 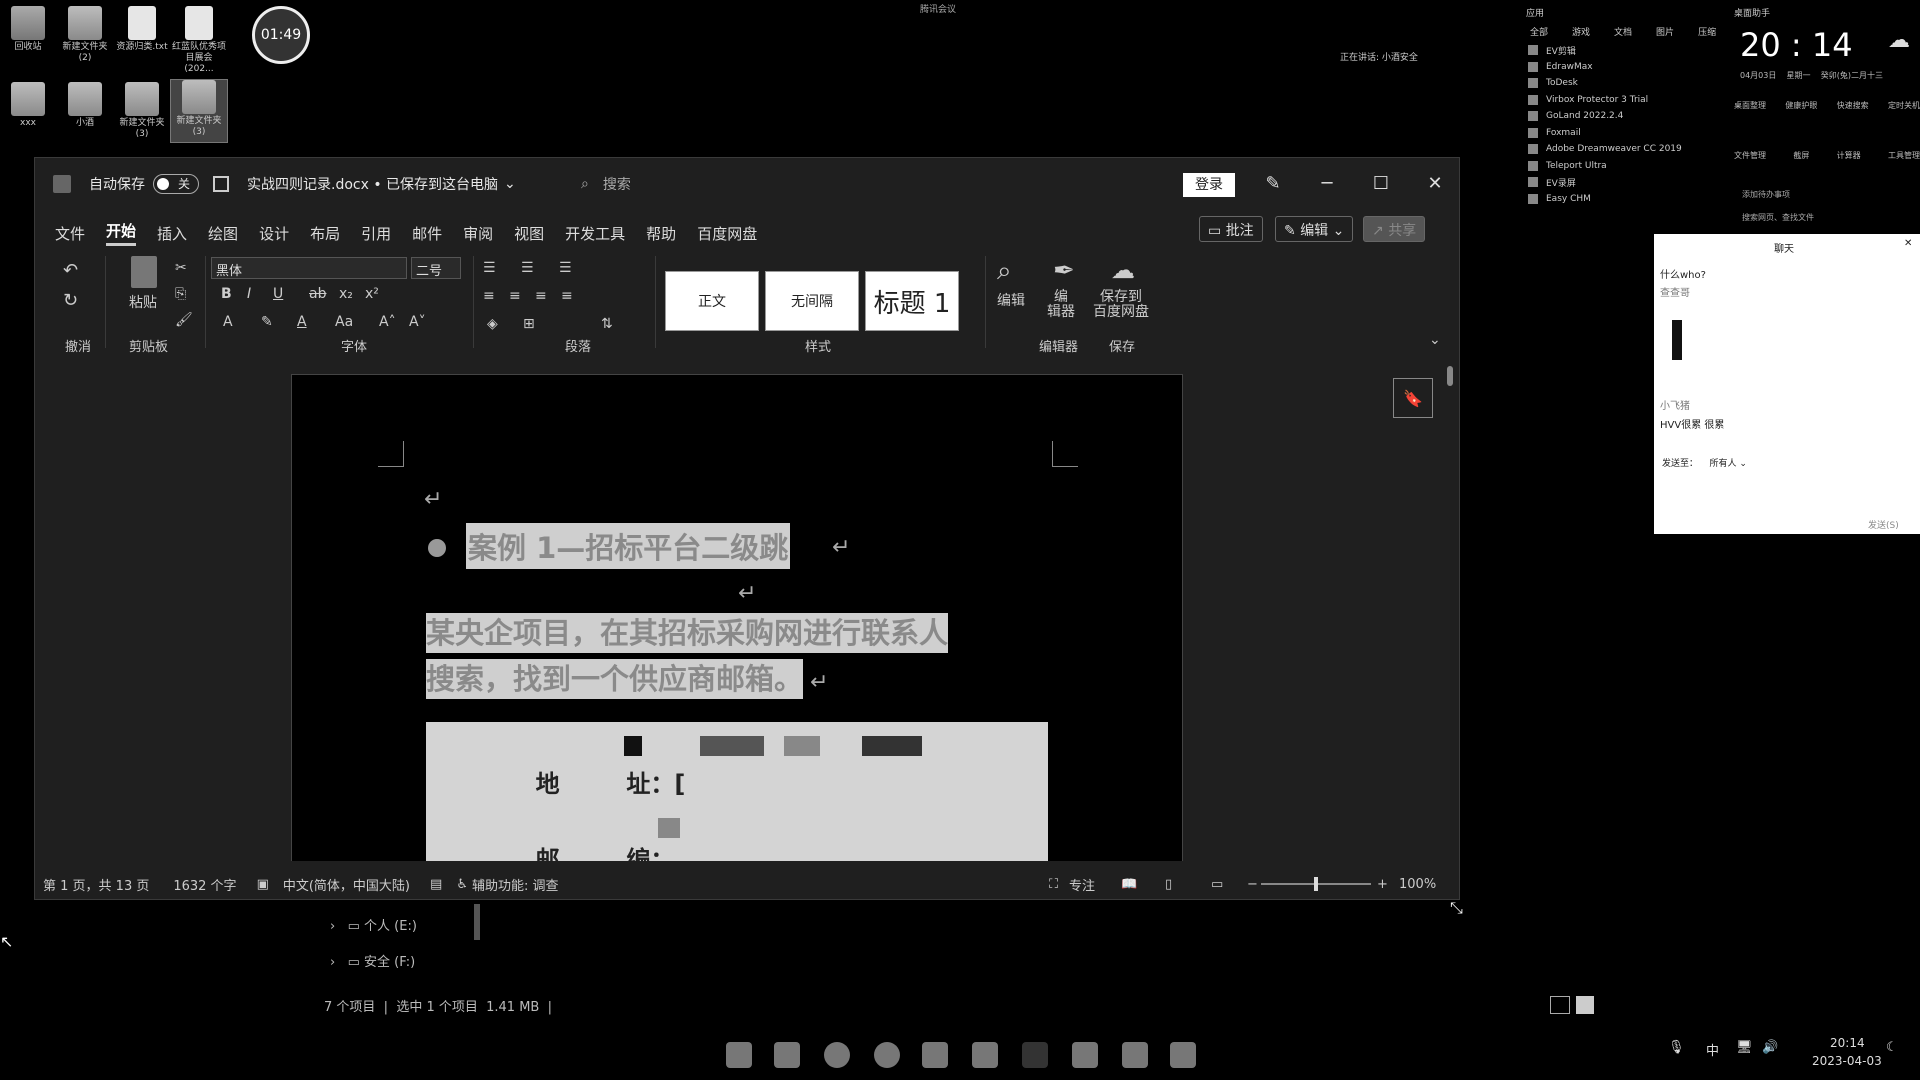 What do you see at coordinates (1778, 217) in the screenshot?
I see `widget-search: 搜索网页、查找文件` at bounding box center [1778, 217].